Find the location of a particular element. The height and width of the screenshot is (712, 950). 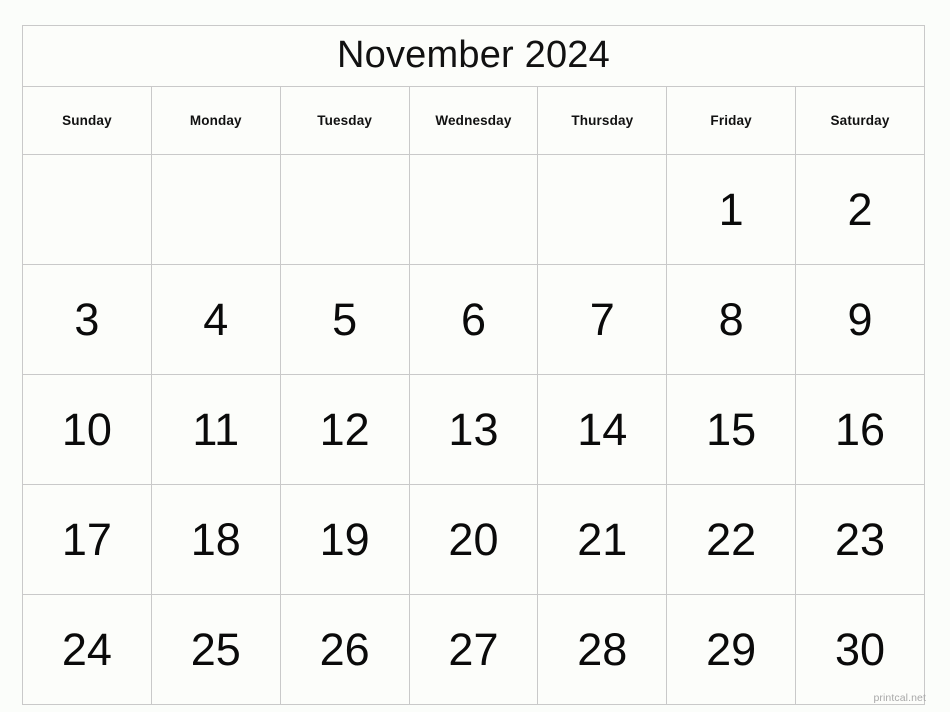

day-cell: 29 is located at coordinates (731, 649).